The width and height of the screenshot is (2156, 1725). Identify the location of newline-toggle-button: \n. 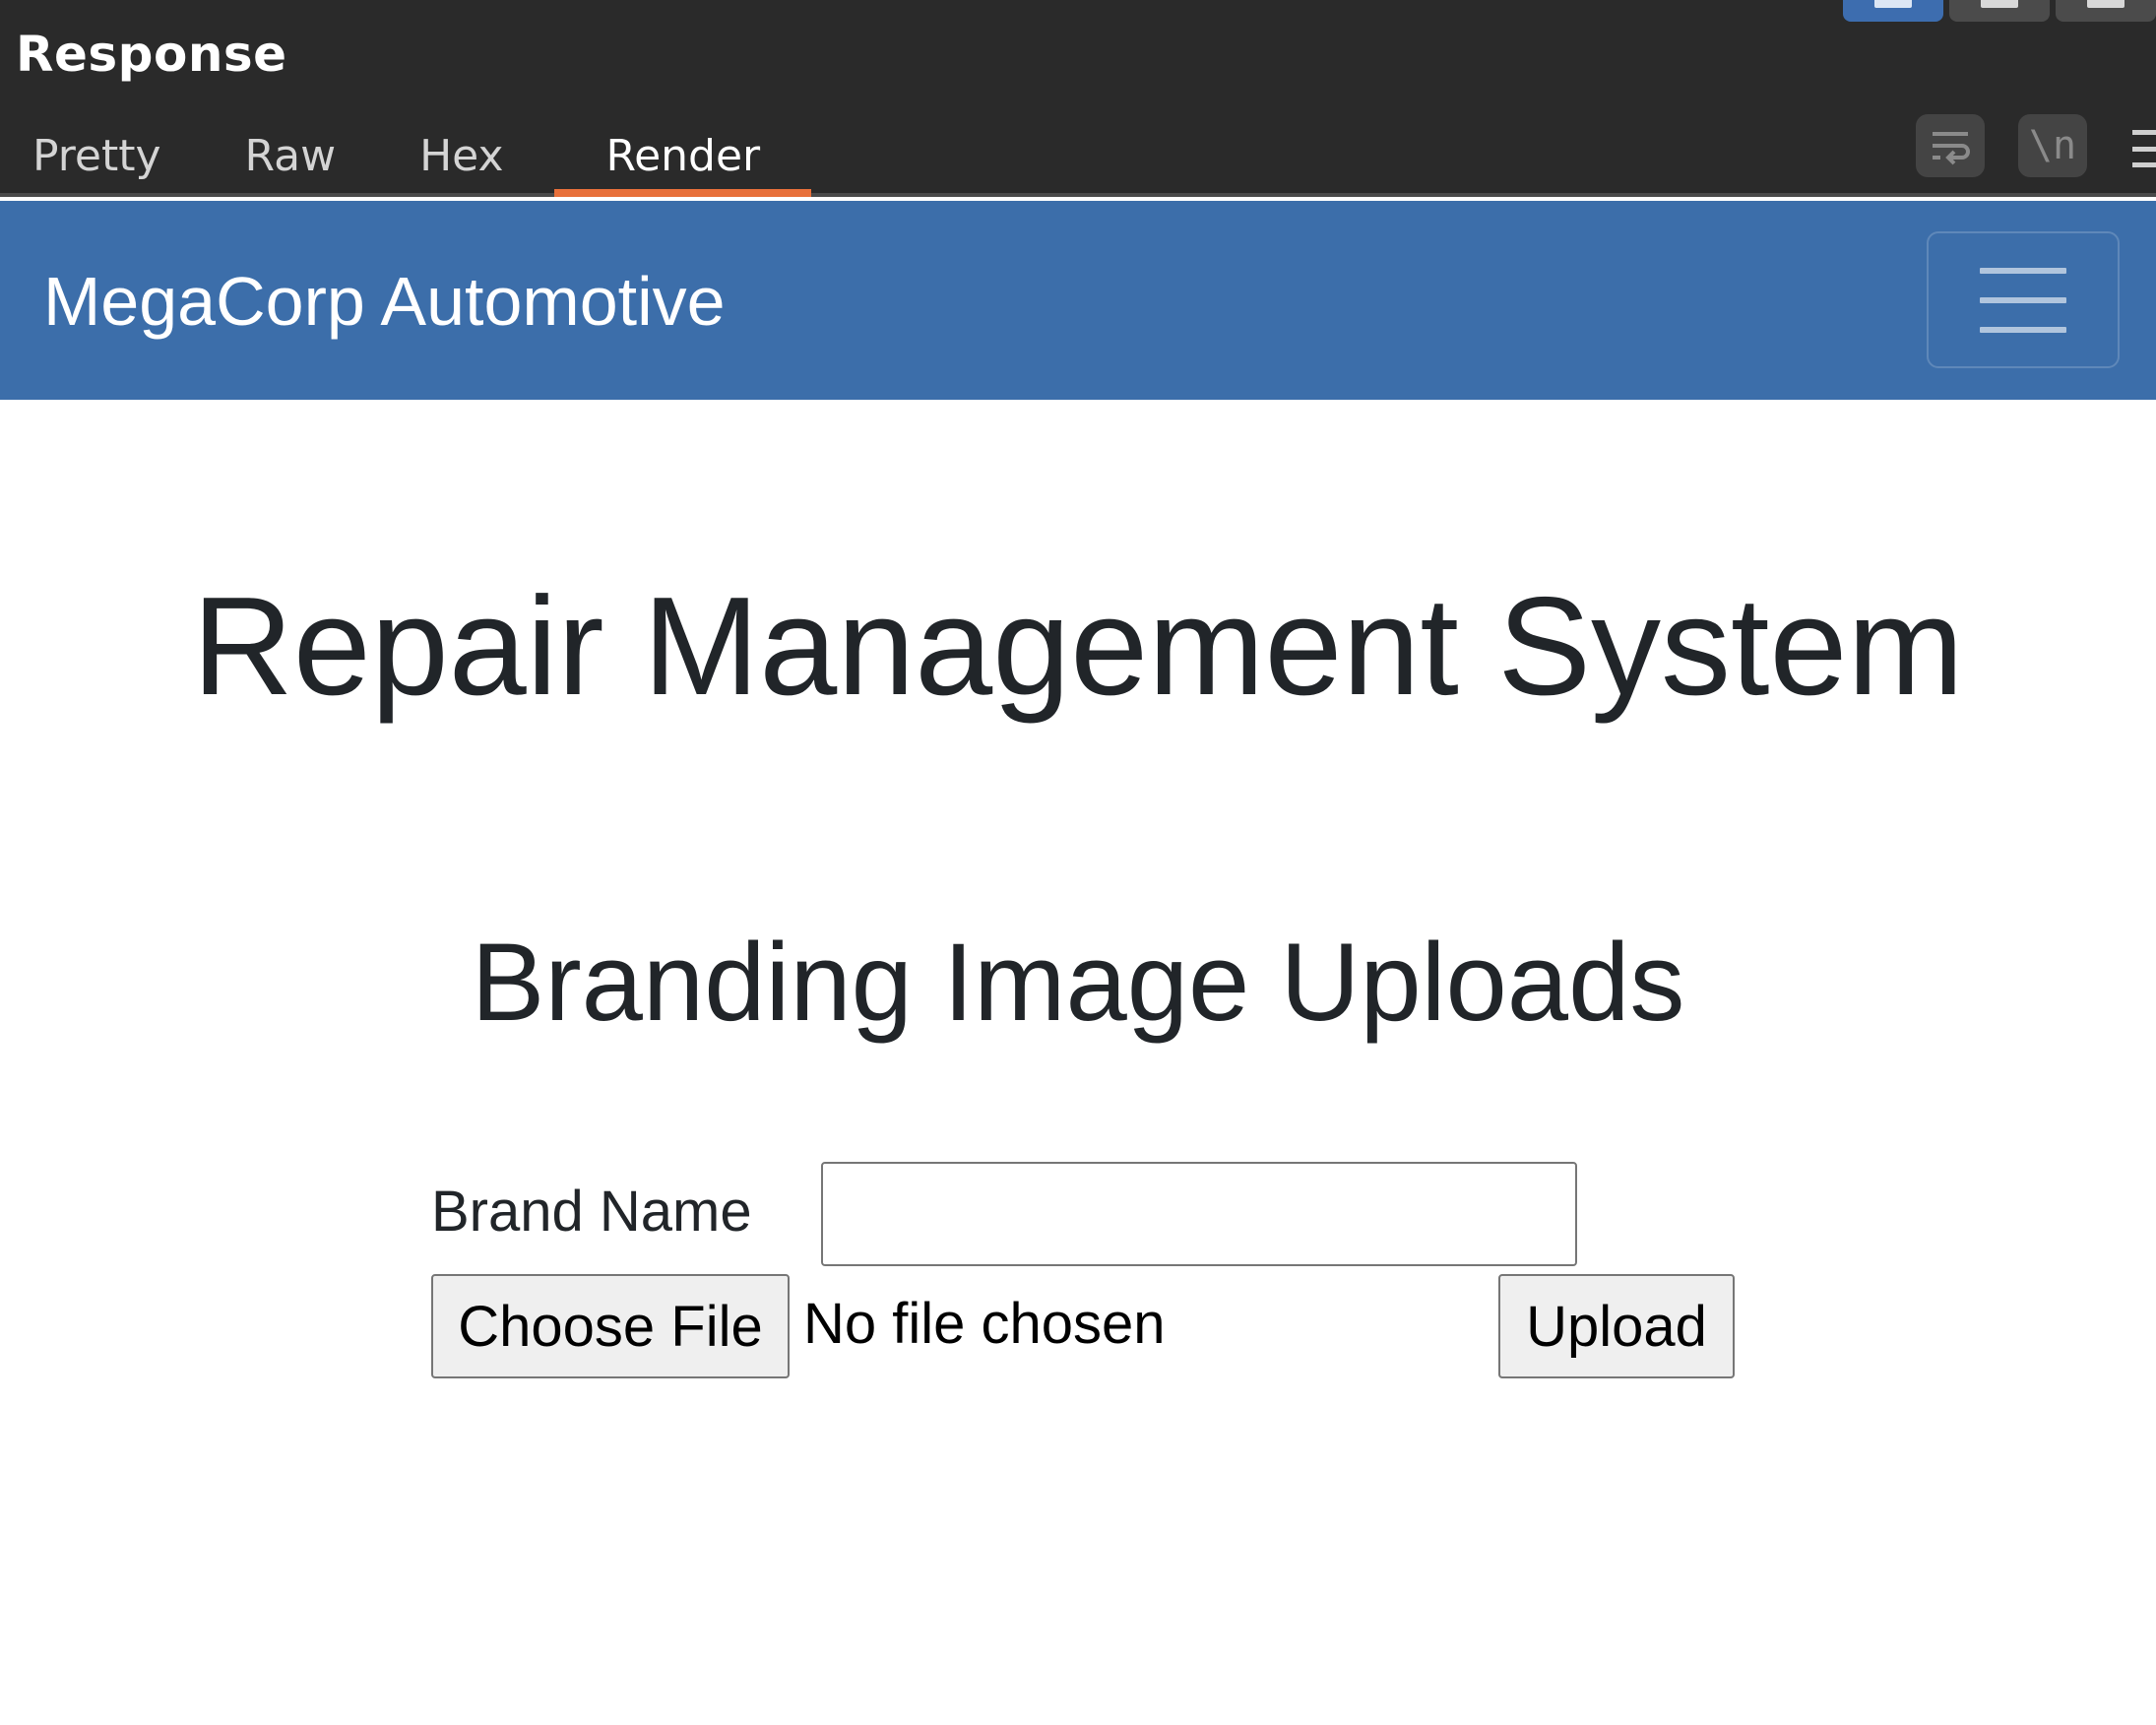
(2052, 146).